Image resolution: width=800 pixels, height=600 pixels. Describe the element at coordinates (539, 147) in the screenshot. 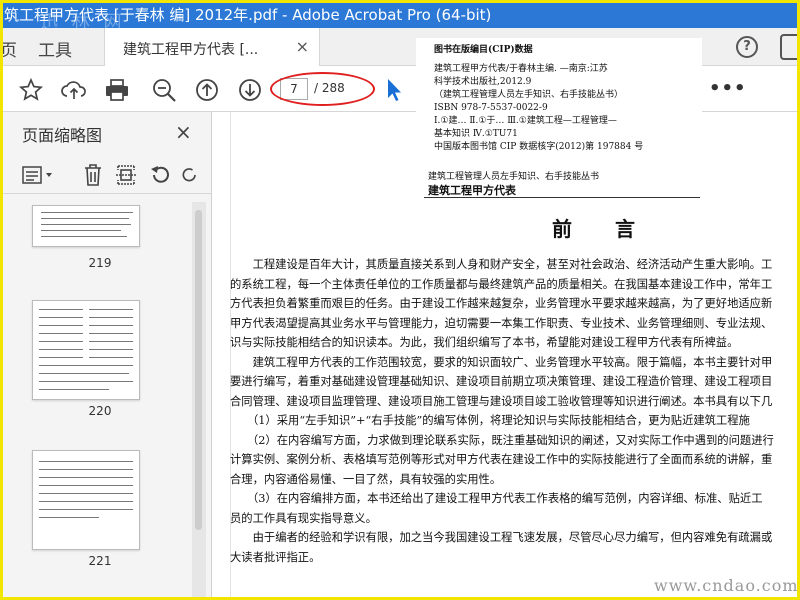

I see `cip-line: 中国版本图书馆 CIP 数据核字(2012)第 197884 号` at that location.